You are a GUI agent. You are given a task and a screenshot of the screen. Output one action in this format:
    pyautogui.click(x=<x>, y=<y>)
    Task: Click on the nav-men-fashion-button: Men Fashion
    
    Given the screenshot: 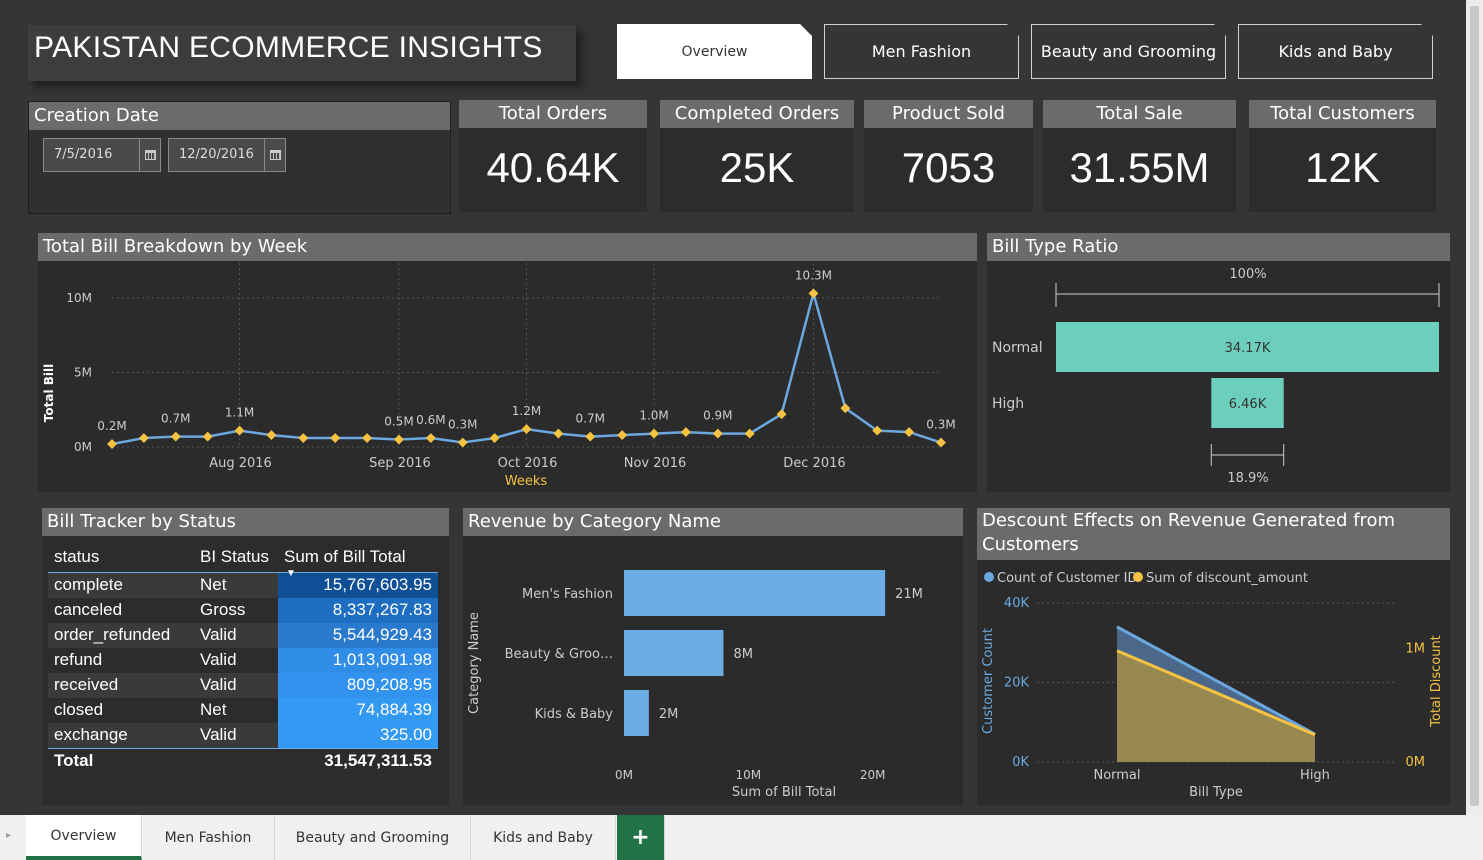 What is the action you would take?
    pyautogui.click(x=921, y=51)
    